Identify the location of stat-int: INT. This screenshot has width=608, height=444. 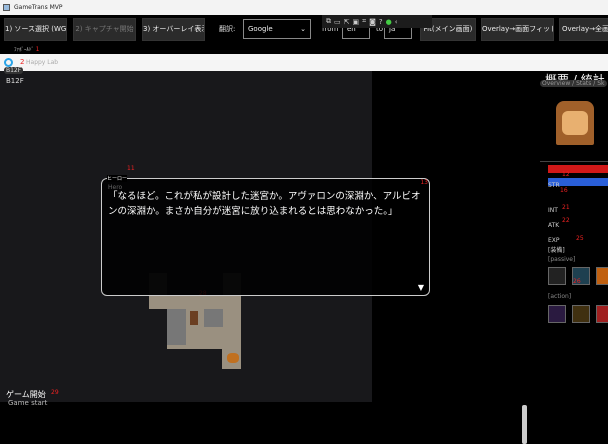
(553, 210).